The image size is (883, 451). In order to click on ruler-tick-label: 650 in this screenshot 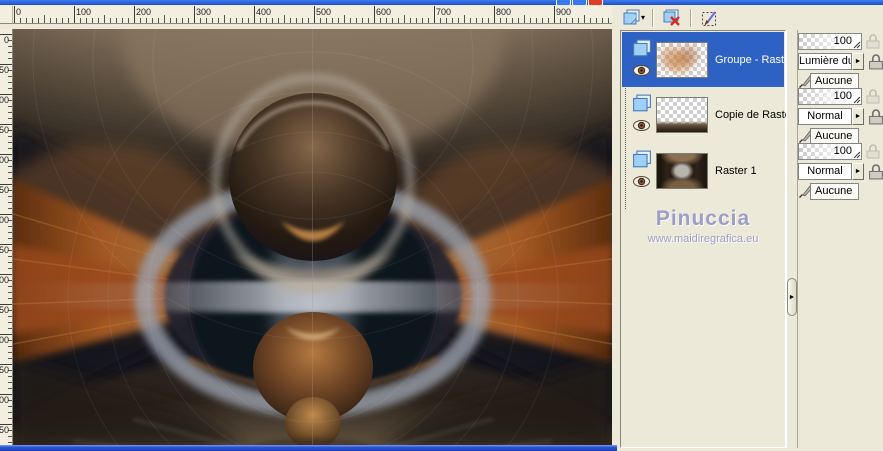, I will do `click(4, 430)`.